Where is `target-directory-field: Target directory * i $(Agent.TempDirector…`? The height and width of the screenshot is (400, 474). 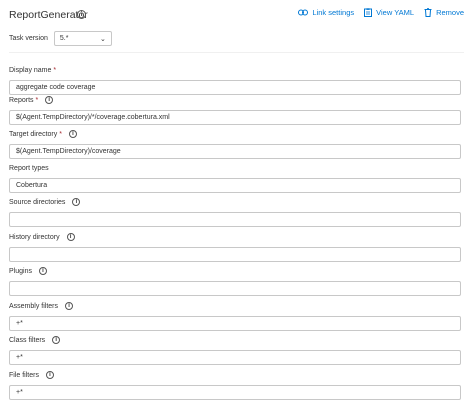 target-directory-field: Target directory * i $(Agent.TempDirector… is located at coordinates (235, 144).